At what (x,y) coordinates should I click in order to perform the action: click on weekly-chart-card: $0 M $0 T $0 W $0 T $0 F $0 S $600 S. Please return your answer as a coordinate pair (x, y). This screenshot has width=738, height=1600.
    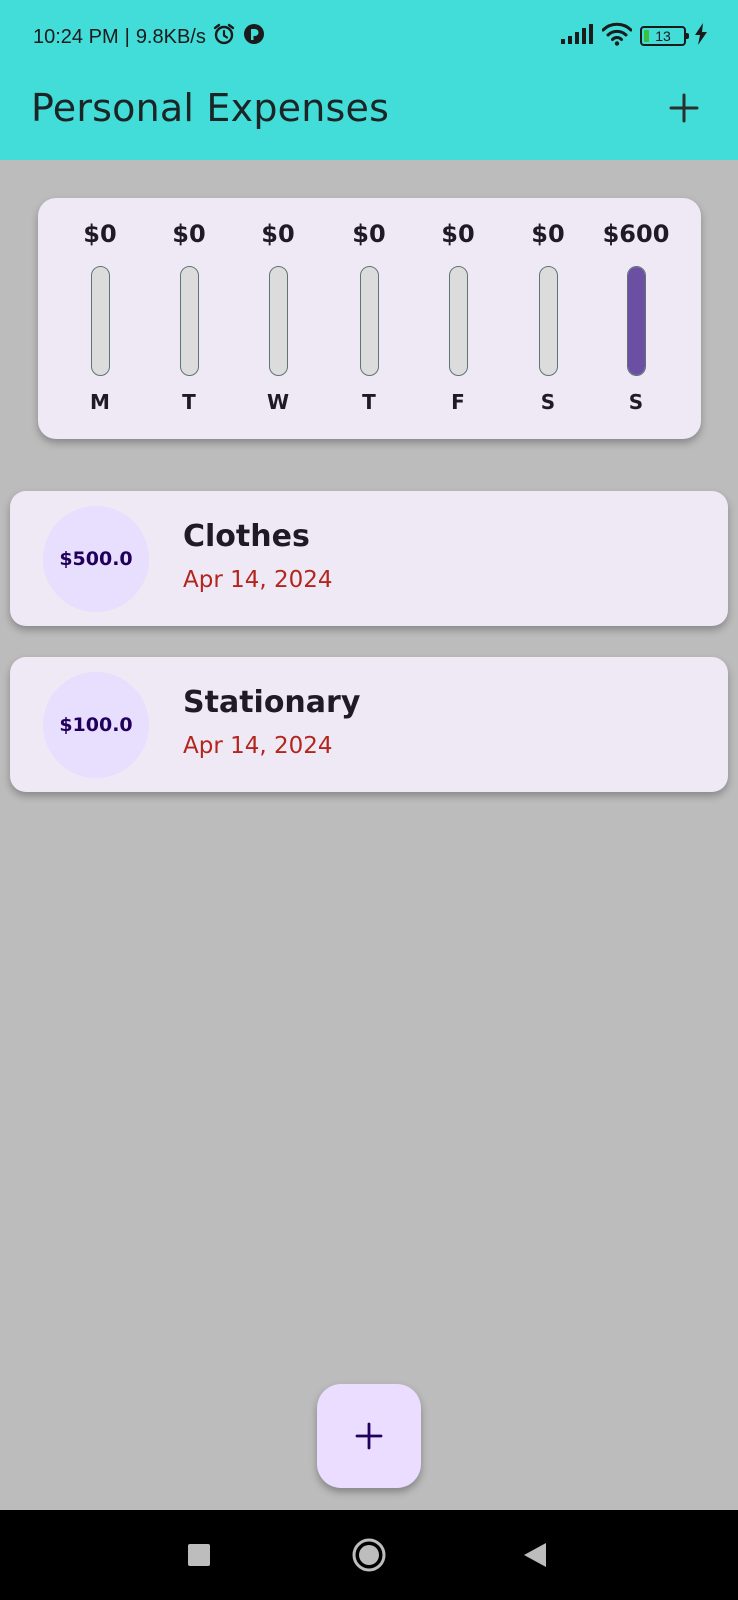
    Looking at the image, I should click on (369, 318).